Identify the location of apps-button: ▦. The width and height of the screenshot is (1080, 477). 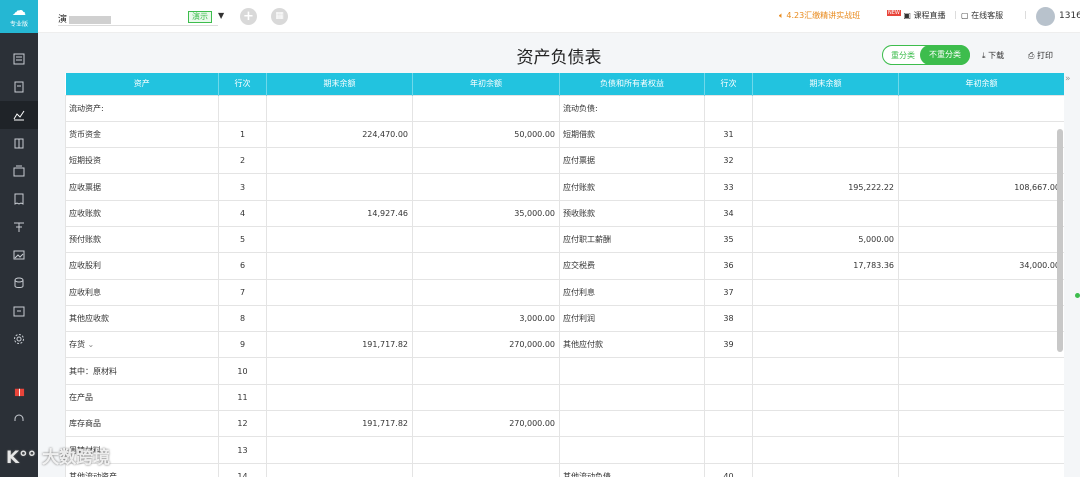
(279, 16).